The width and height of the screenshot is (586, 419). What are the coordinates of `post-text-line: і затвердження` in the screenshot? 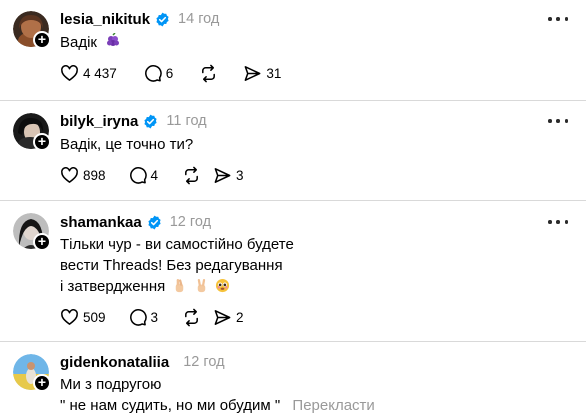 It's located at (113, 286).